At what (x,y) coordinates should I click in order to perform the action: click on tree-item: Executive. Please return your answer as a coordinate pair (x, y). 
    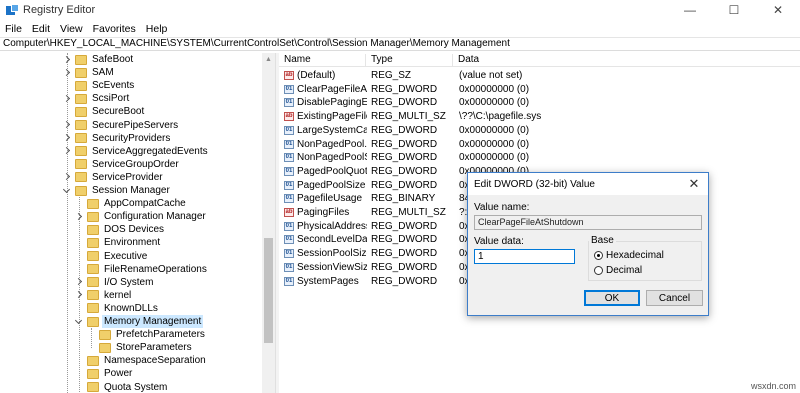
    Looking at the image, I should click on (111, 256).